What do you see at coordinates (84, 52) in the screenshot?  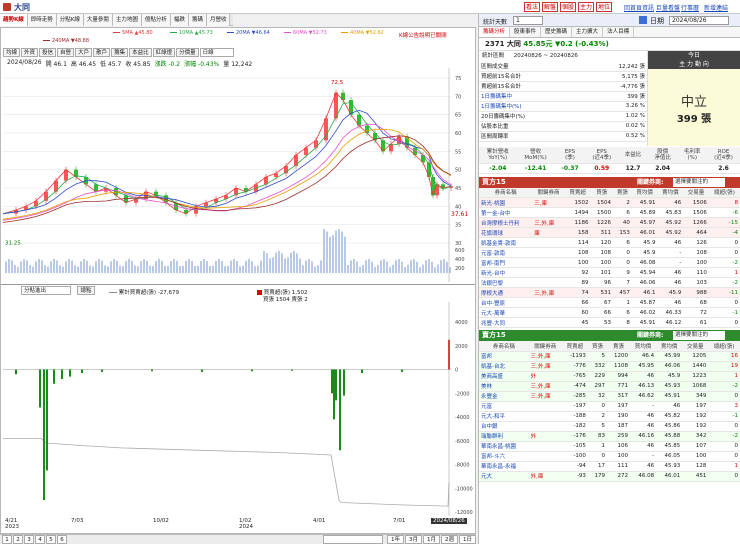 I see `indicator-button: 大戶` at bounding box center [84, 52].